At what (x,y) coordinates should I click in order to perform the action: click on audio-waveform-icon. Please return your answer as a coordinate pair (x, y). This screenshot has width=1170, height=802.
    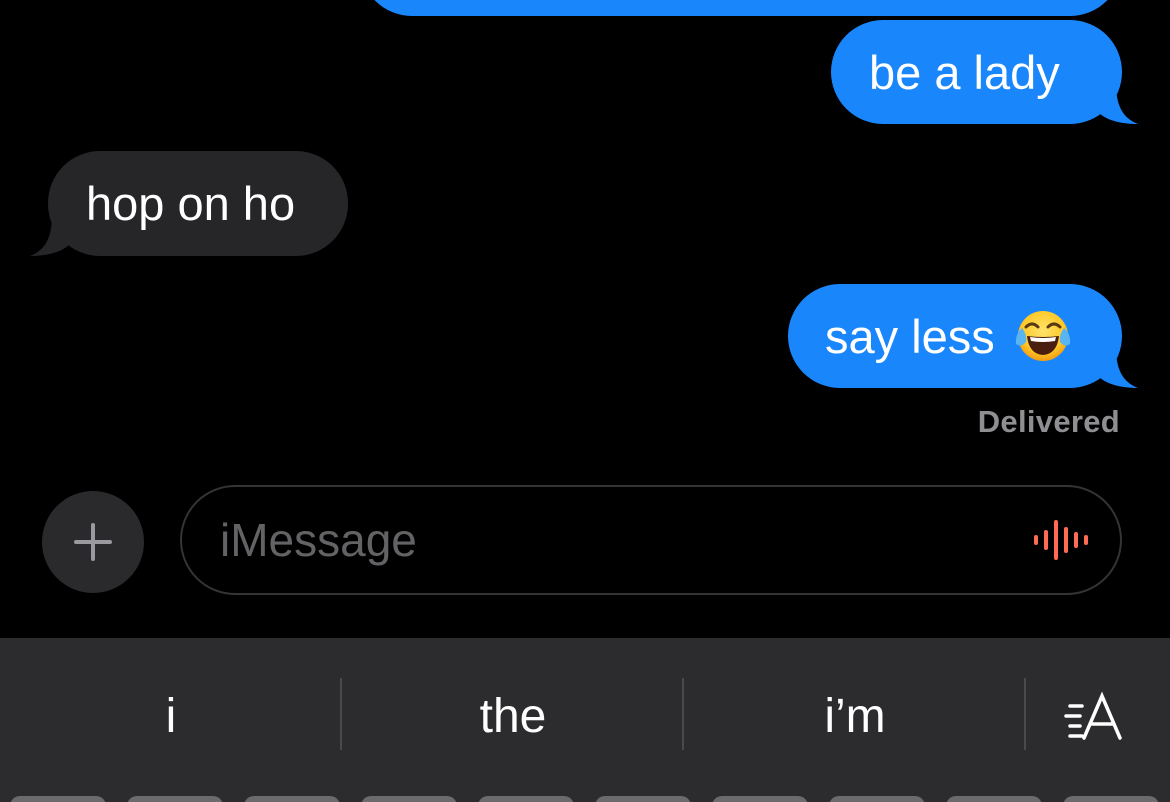
    Looking at the image, I should click on (1060, 540).